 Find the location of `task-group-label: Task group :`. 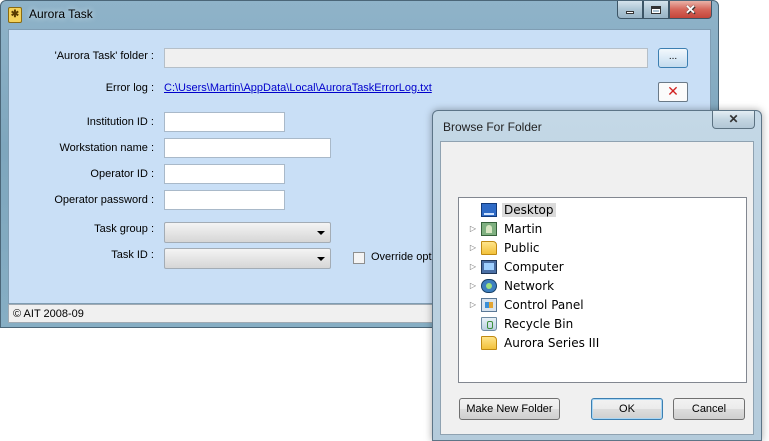

task-group-label: Task group : is located at coordinates (124, 229).